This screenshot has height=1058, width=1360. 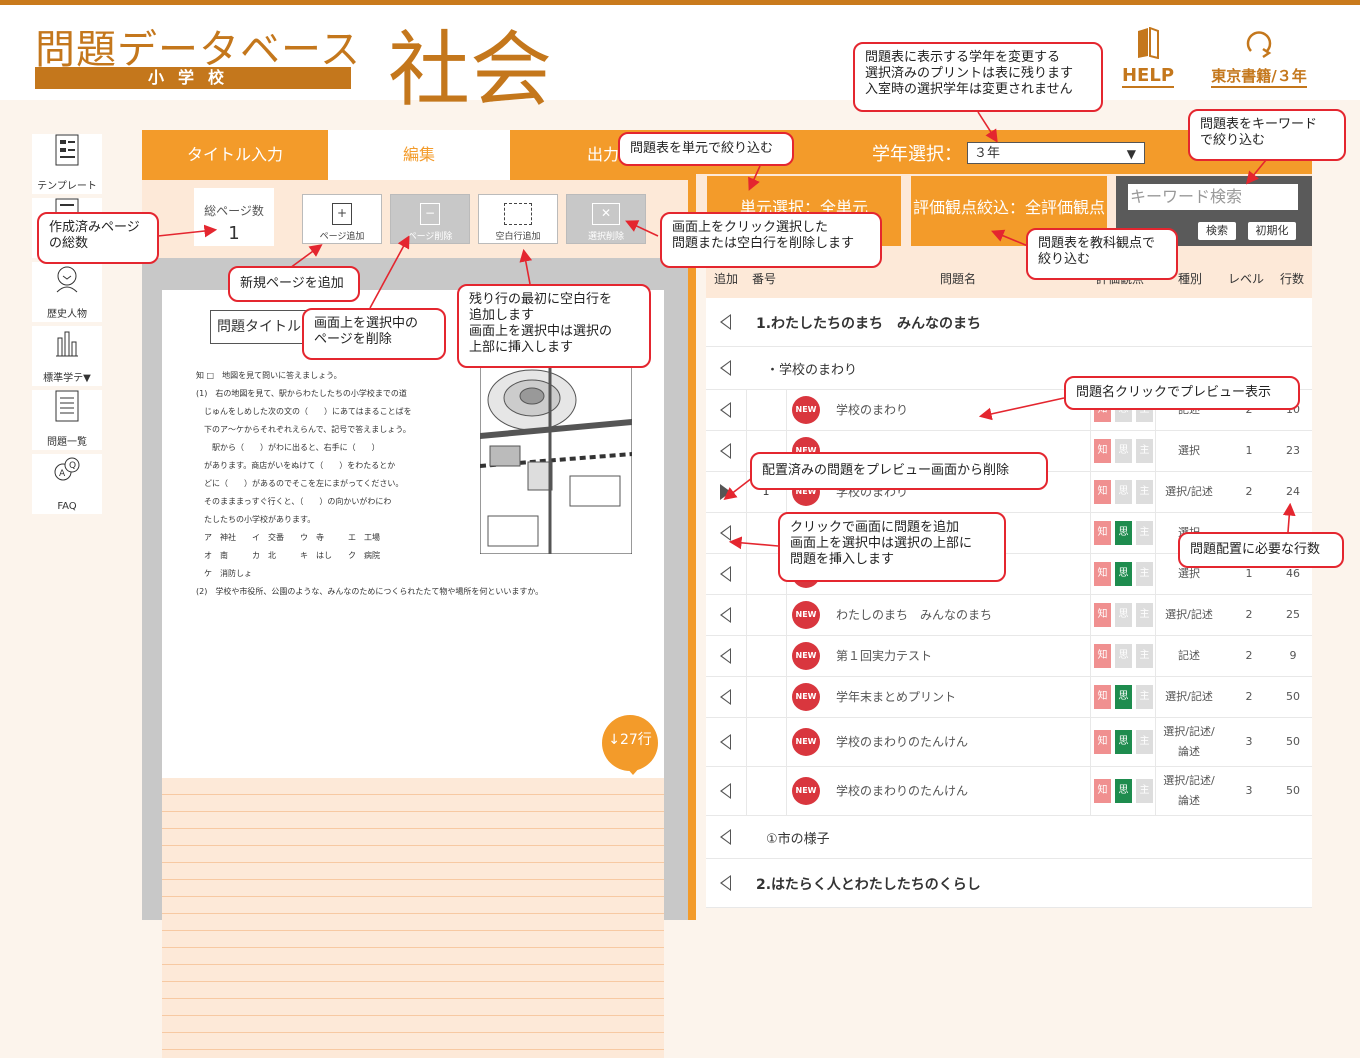 I want to click on delete-selection-button: ✕ 選択削除, so click(x=606, y=219).